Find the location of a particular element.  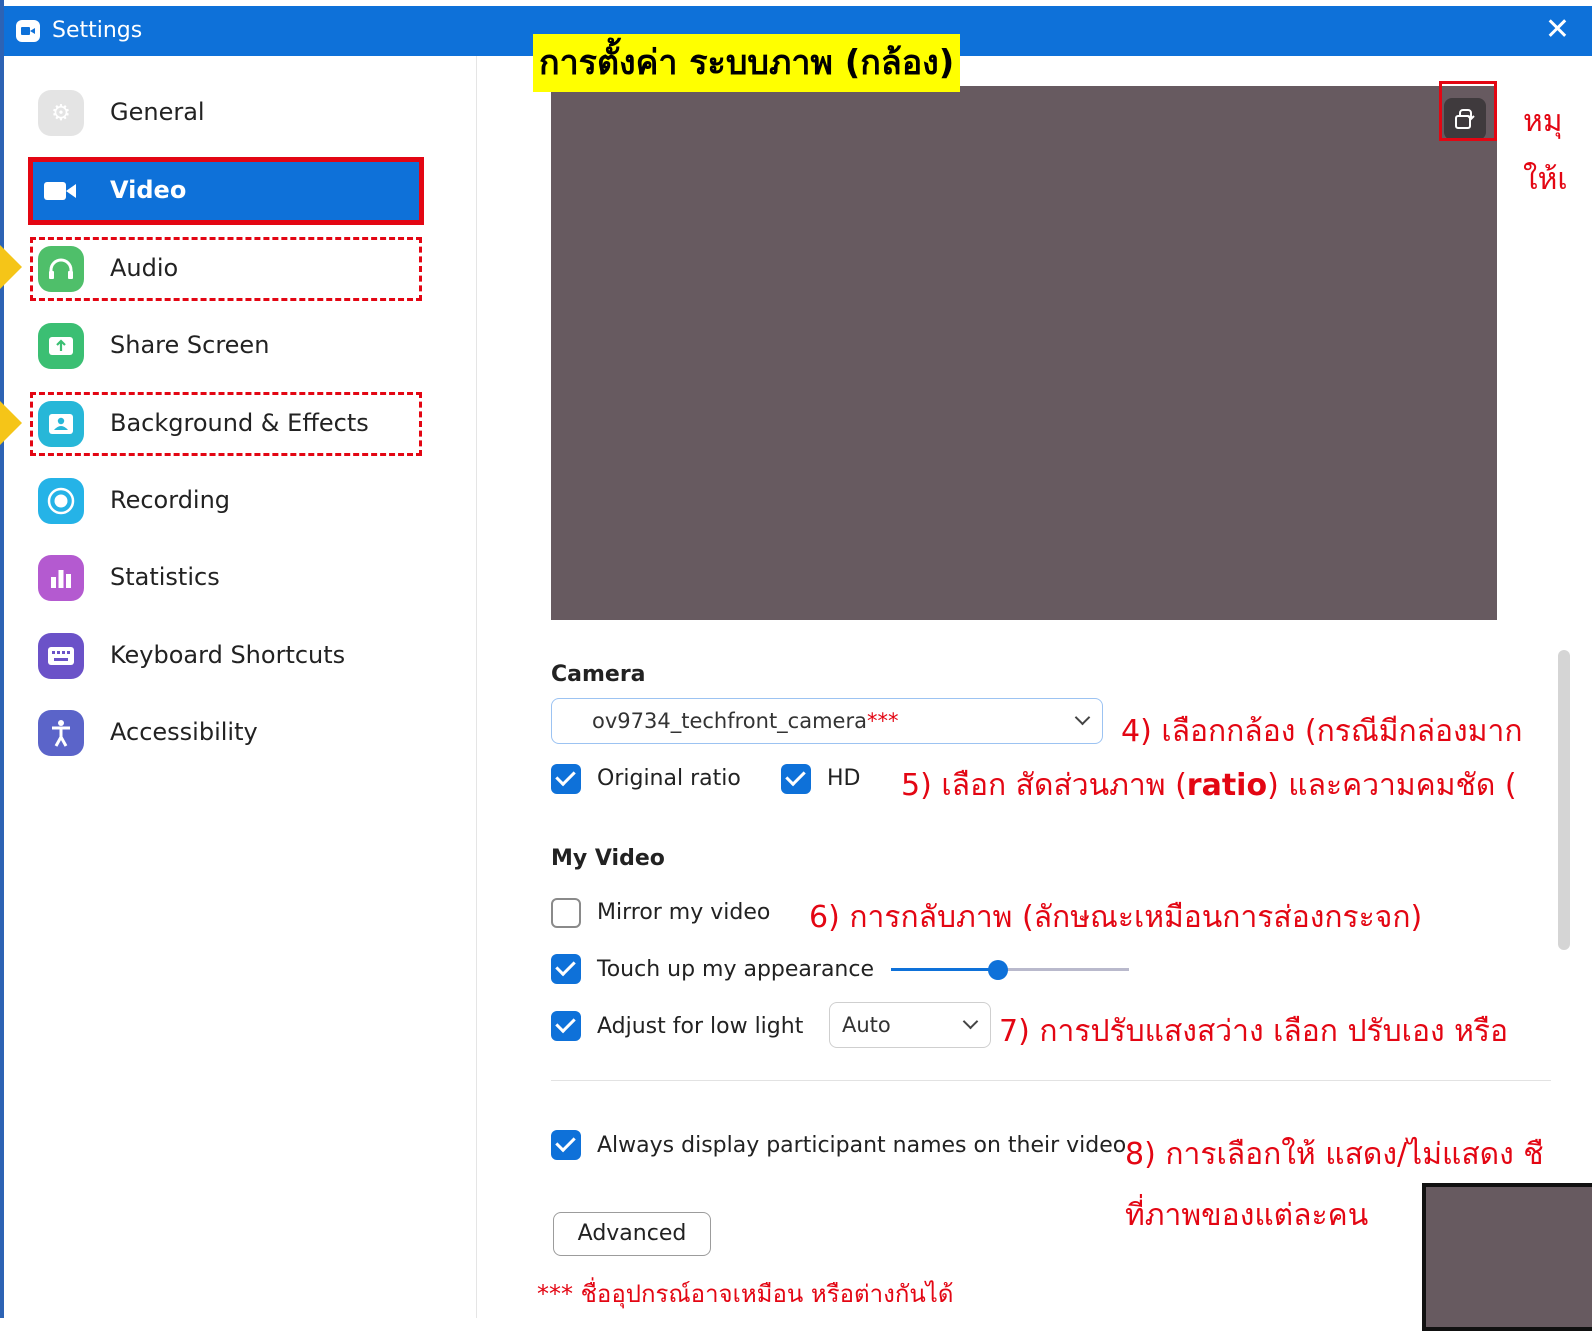

always-display-names-checkbox is located at coordinates (566, 1145).